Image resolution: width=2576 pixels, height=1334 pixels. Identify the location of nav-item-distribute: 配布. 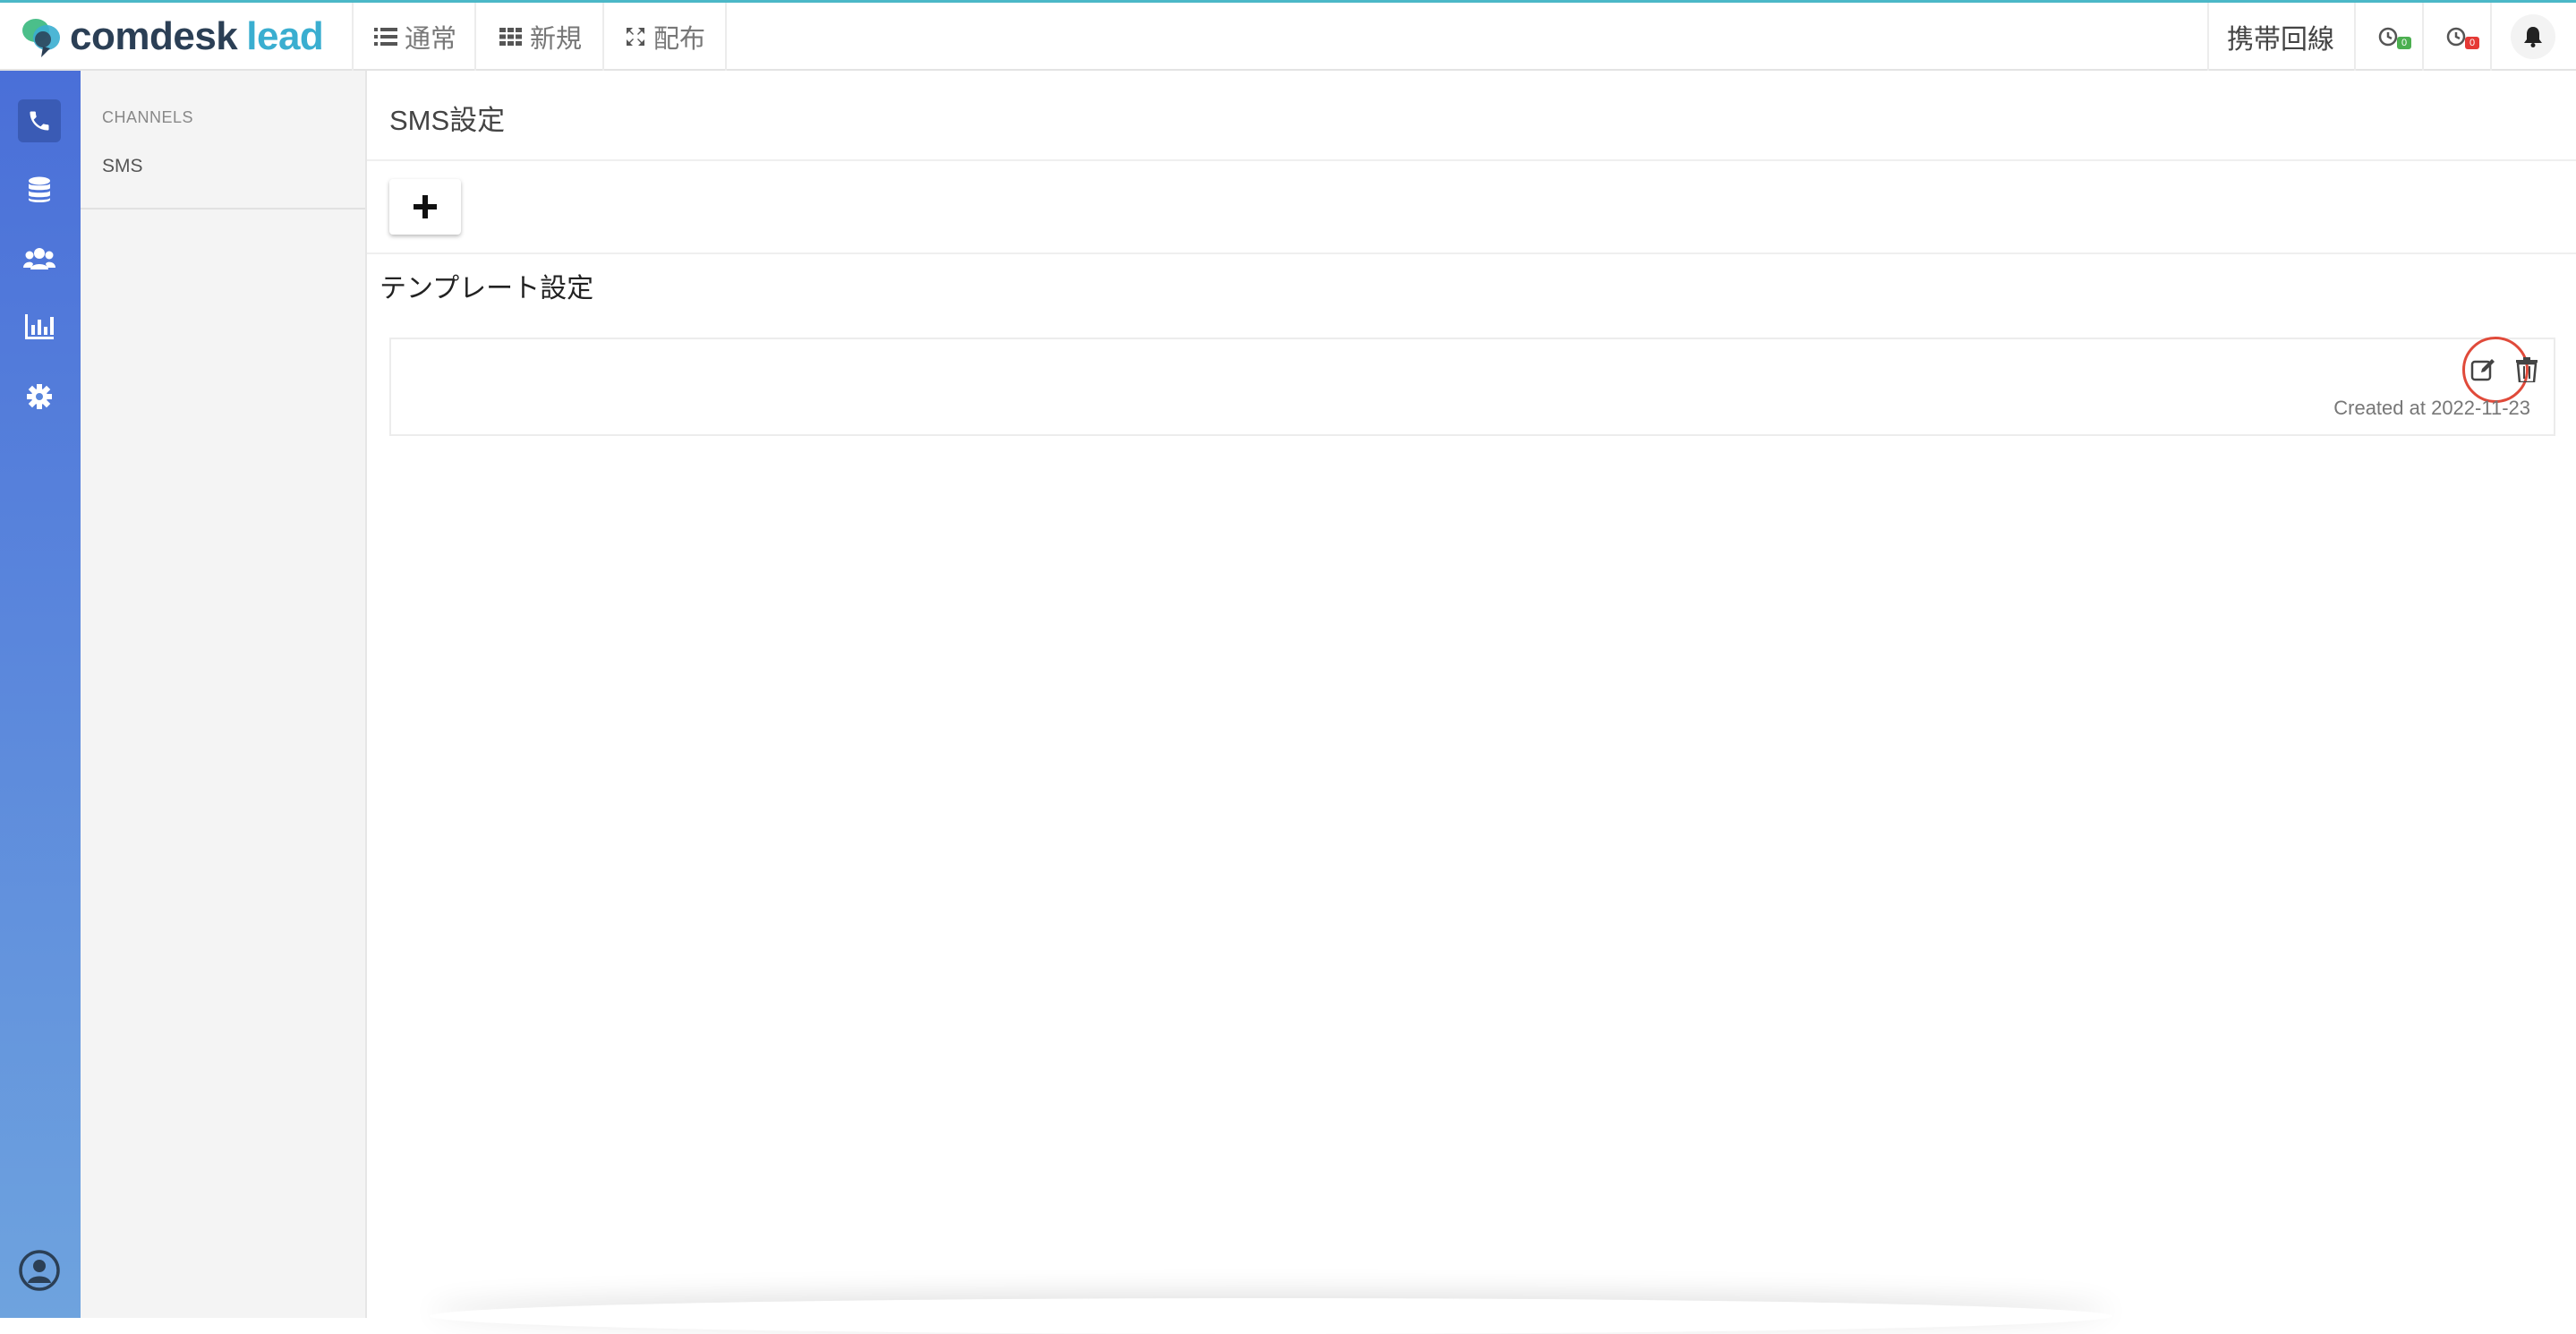
(665, 37).